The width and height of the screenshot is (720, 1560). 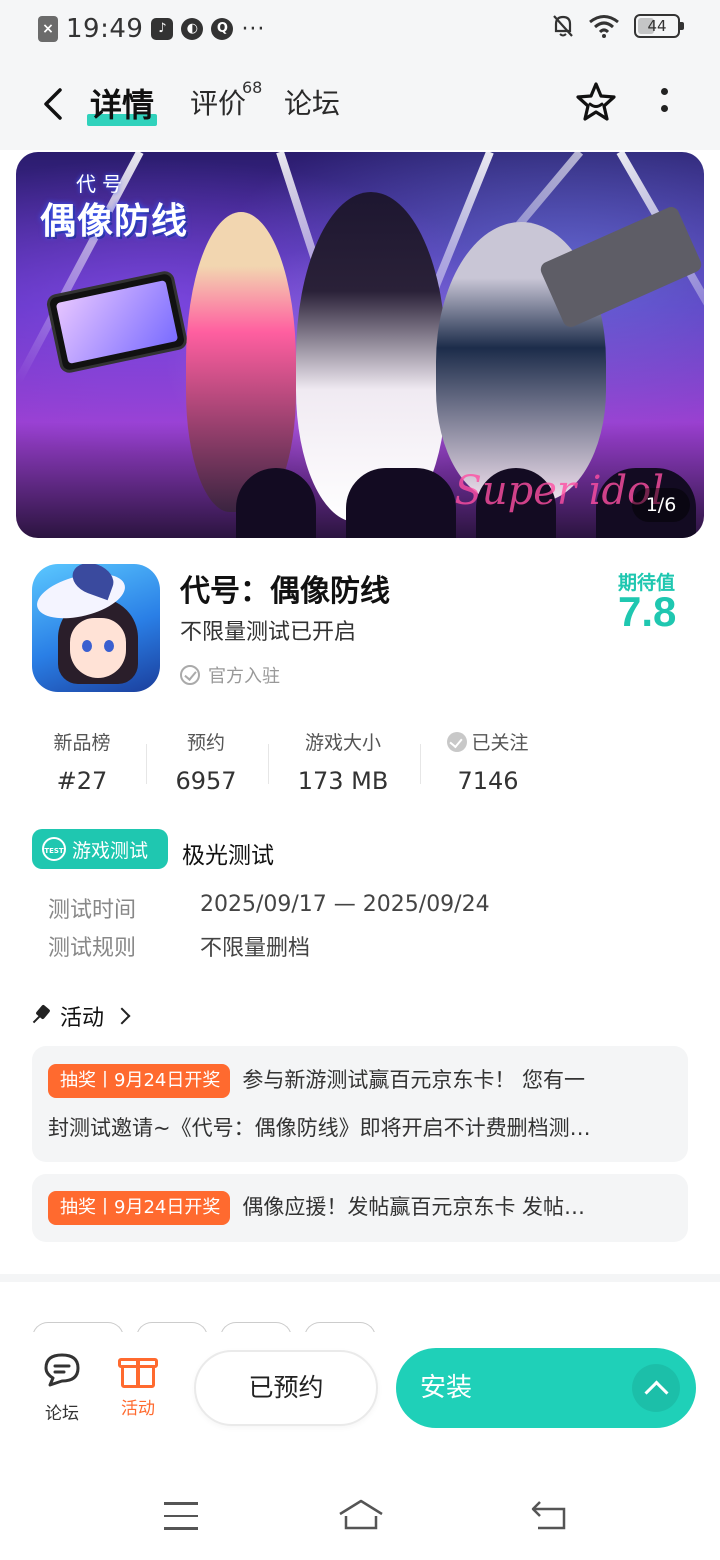 What do you see at coordinates (446, 1388) in the screenshot?
I see `install-label: 安装` at bounding box center [446, 1388].